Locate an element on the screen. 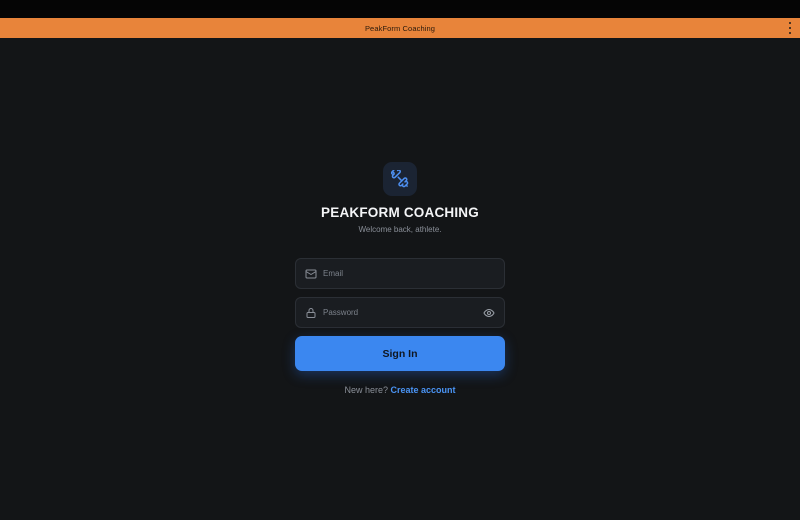  window-title: PeakForm Coaching is located at coordinates (400, 28).